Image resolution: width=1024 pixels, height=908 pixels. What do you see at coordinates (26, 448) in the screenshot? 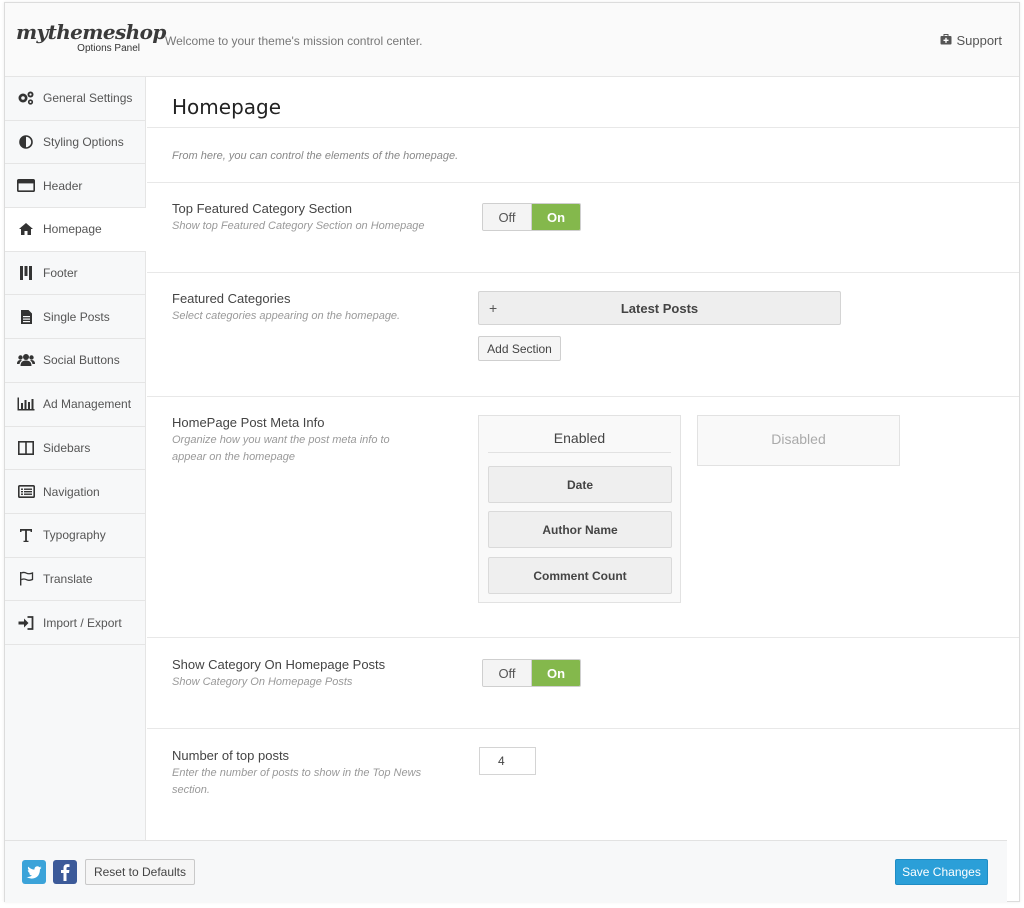
I see `columns-icon` at bounding box center [26, 448].